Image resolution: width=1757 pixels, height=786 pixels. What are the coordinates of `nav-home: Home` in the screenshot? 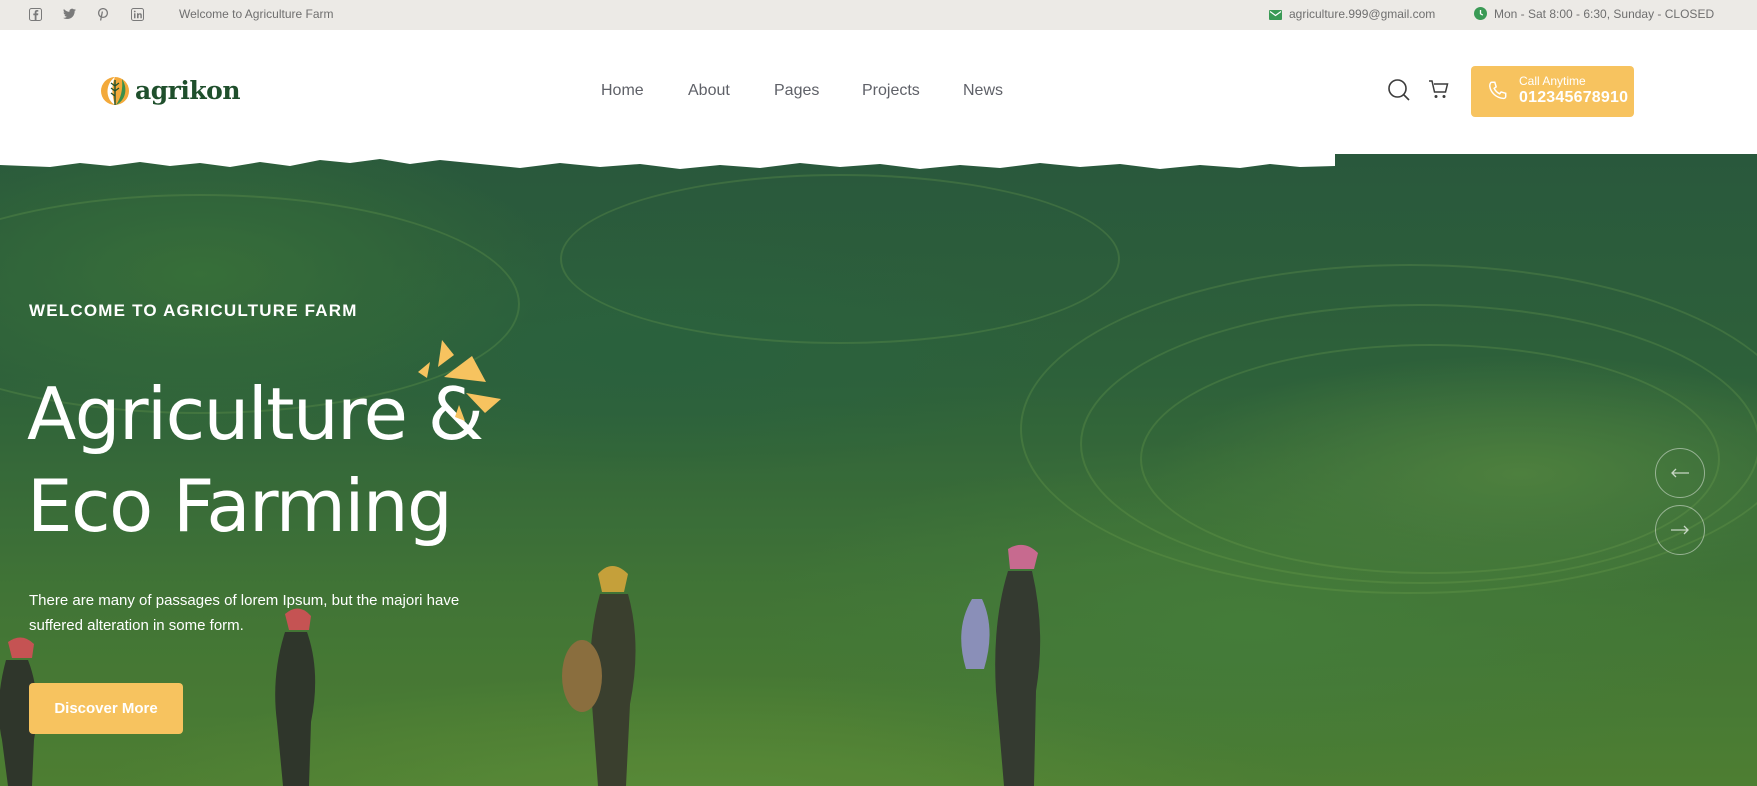 It's located at (622, 91).